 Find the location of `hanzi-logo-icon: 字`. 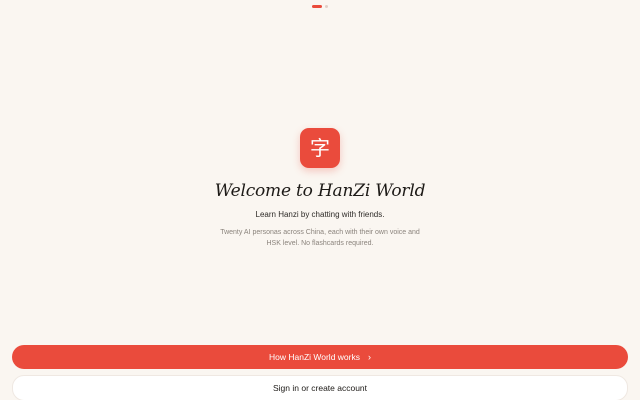

hanzi-logo-icon: 字 is located at coordinates (320, 148).